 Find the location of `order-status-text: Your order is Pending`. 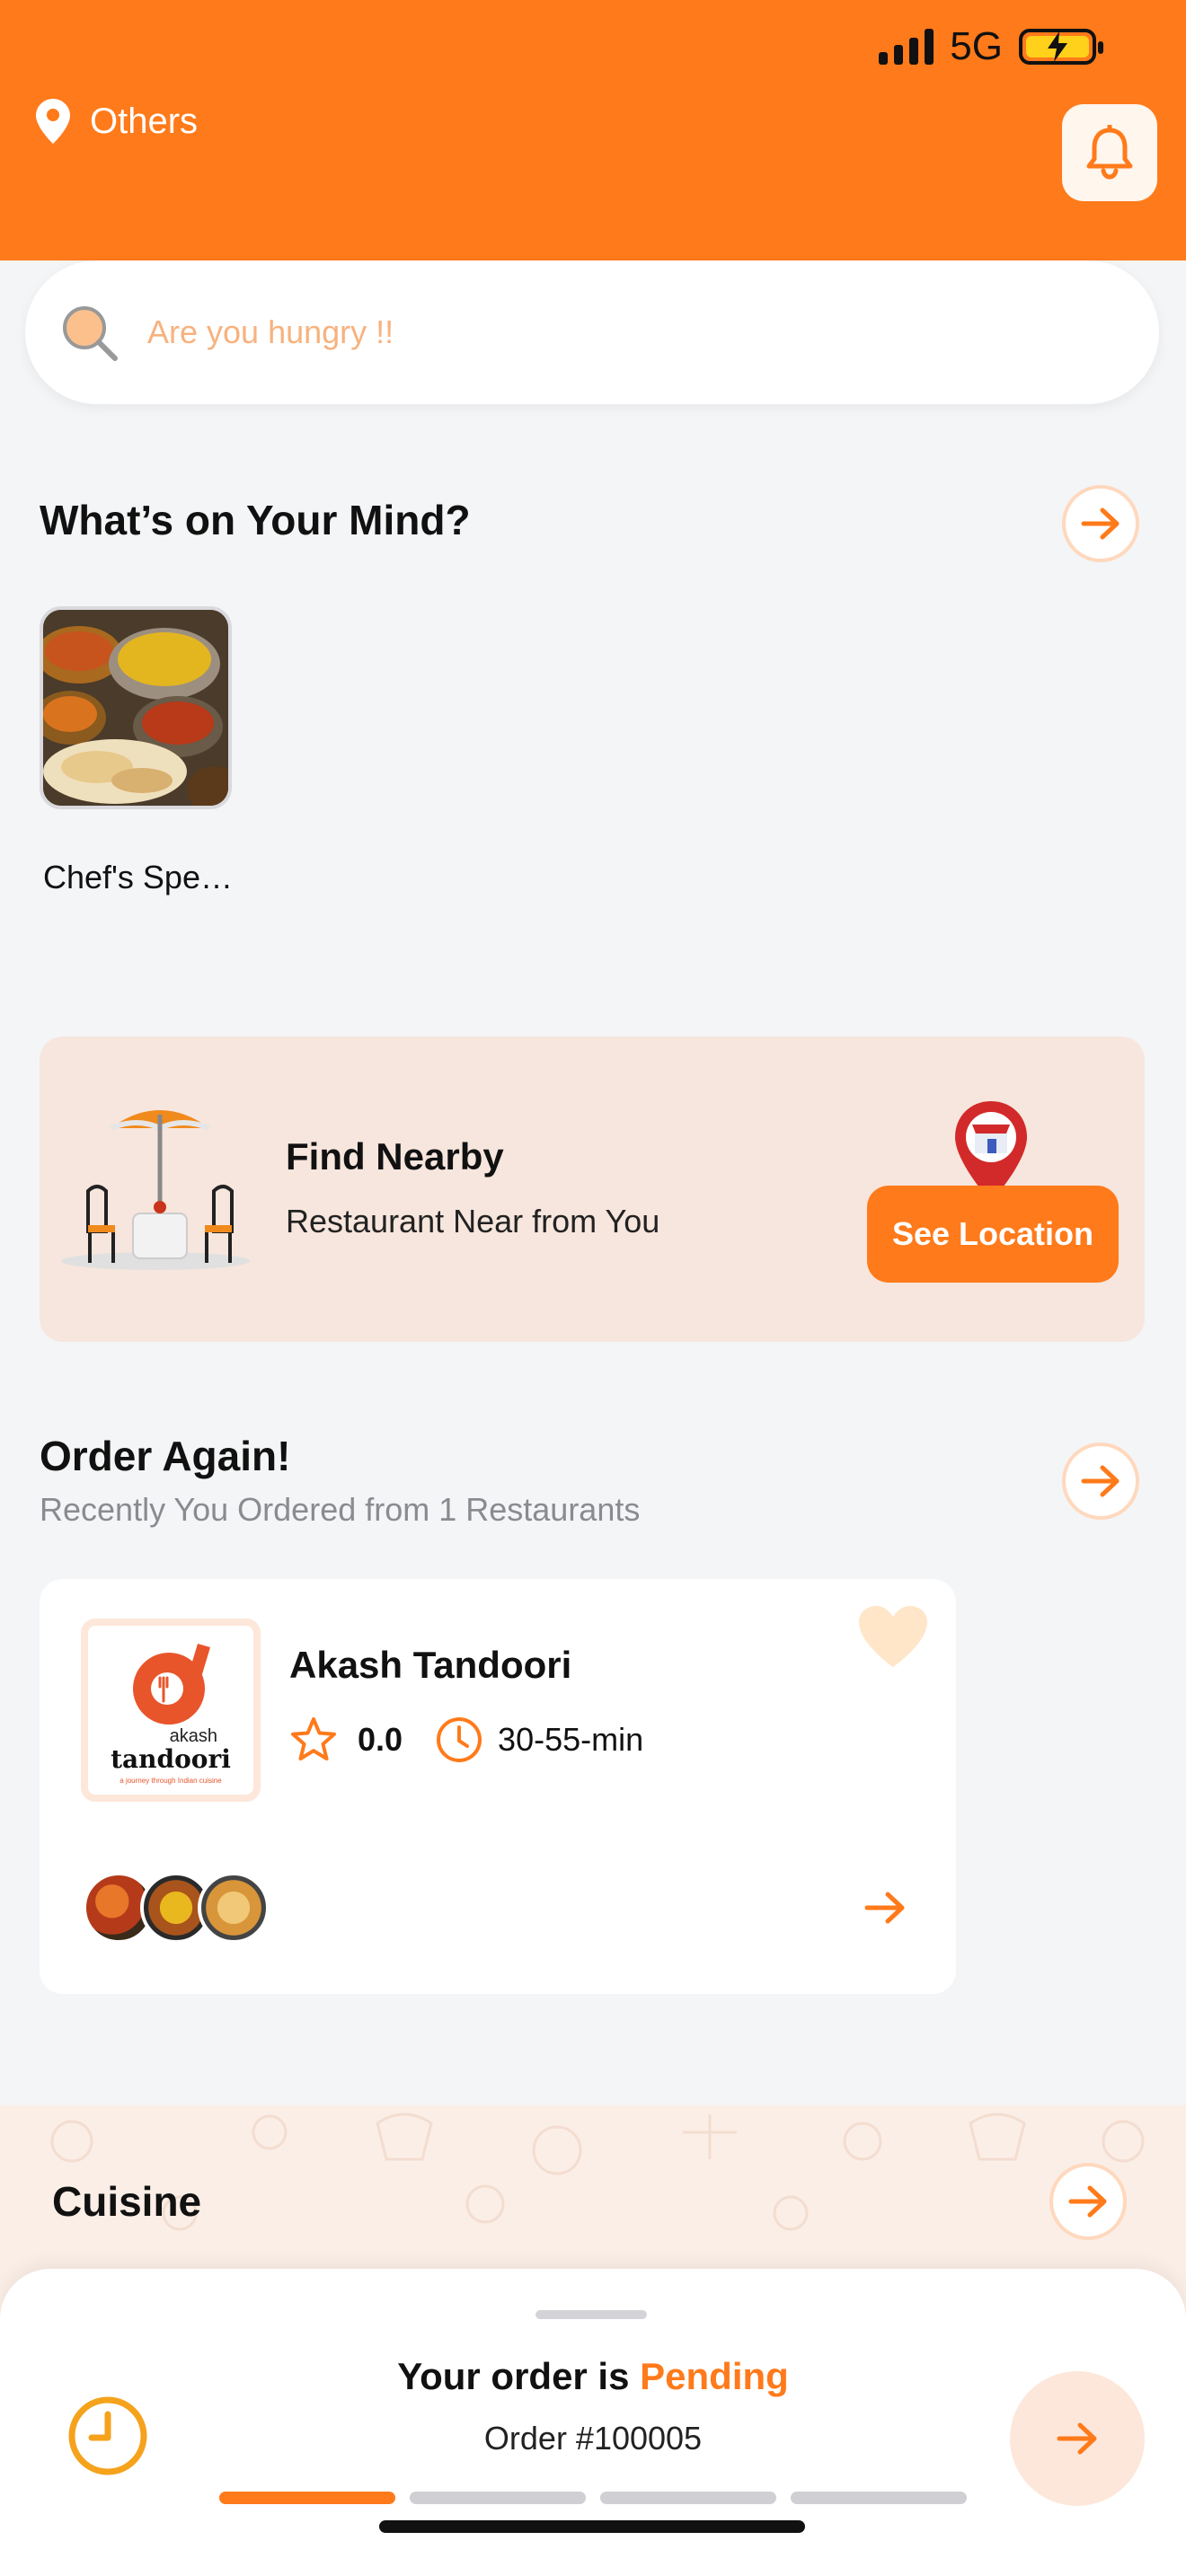

order-status-text: Your order is Pending is located at coordinates (593, 2376).